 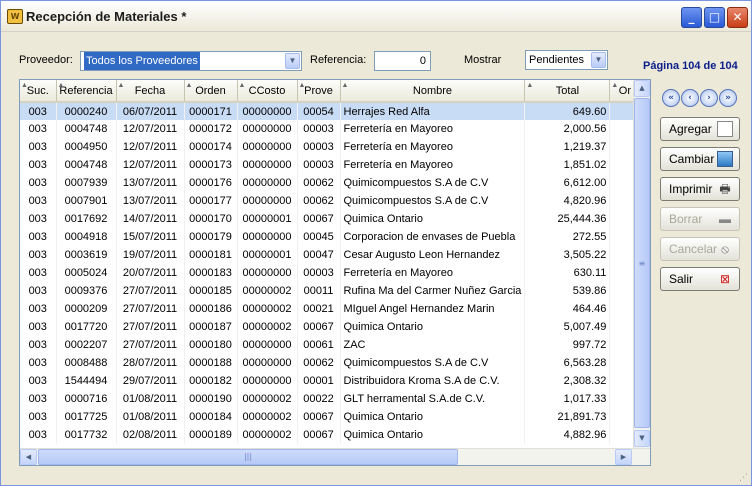 I want to click on scroll-up-arrow-icon: ▲, so click(x=642, y=88).